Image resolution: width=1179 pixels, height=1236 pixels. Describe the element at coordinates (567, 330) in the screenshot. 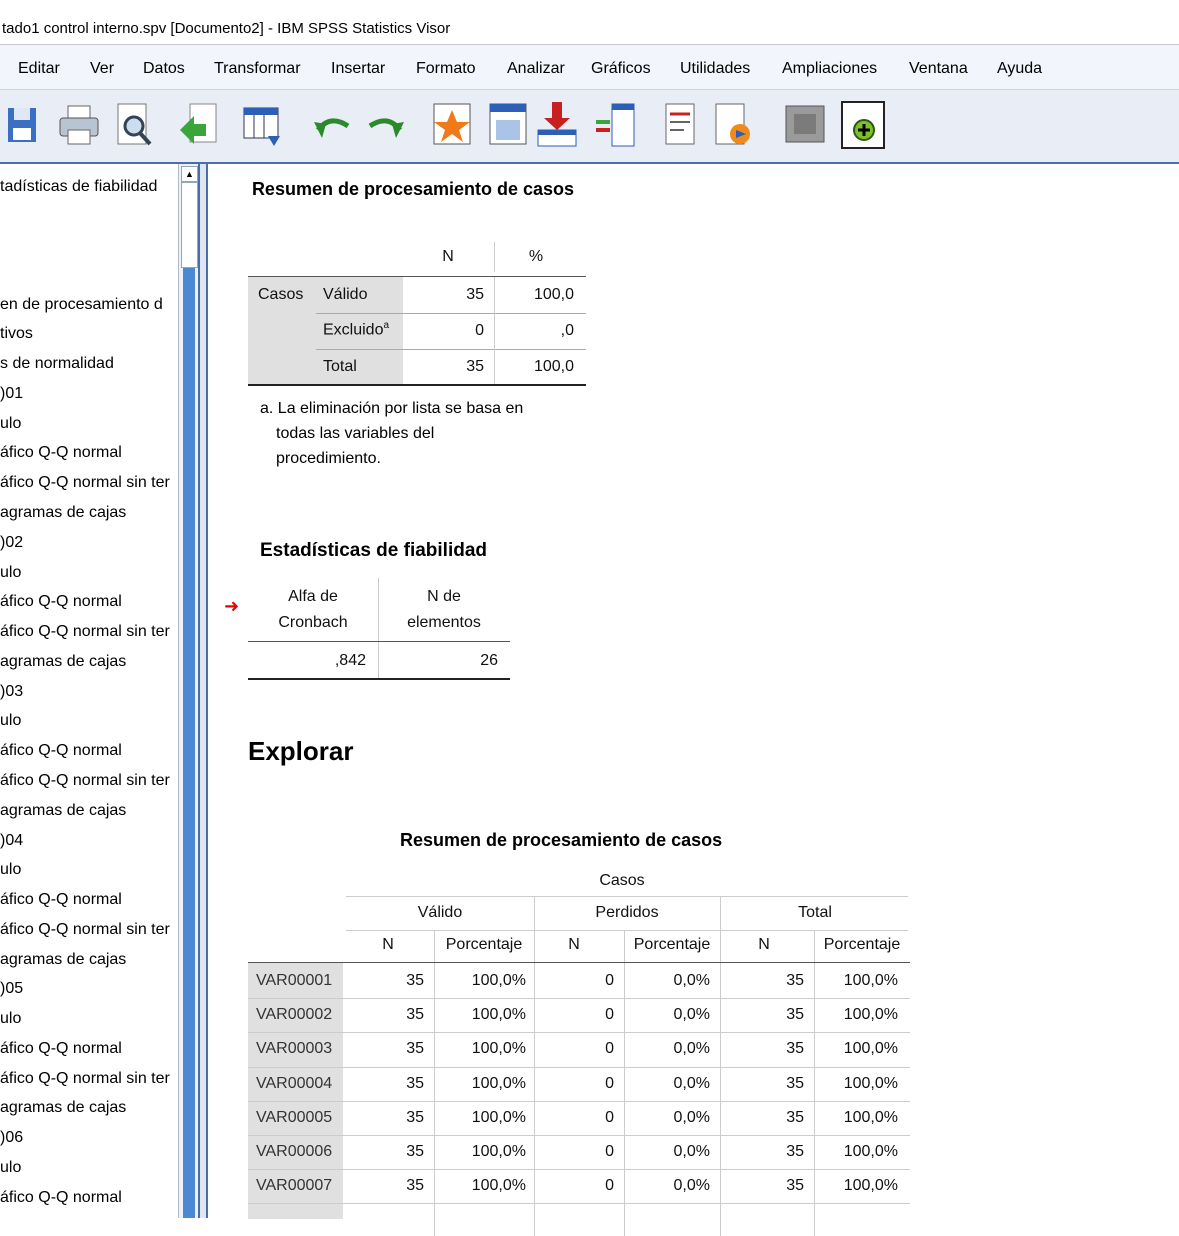

I see `excluido-pct: ,0` at that location.